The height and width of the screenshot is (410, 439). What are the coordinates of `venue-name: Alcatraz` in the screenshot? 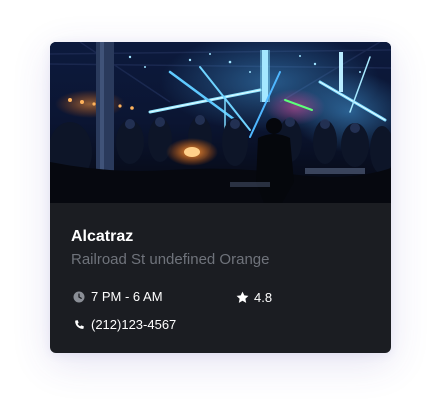 It's located at (102, 237).